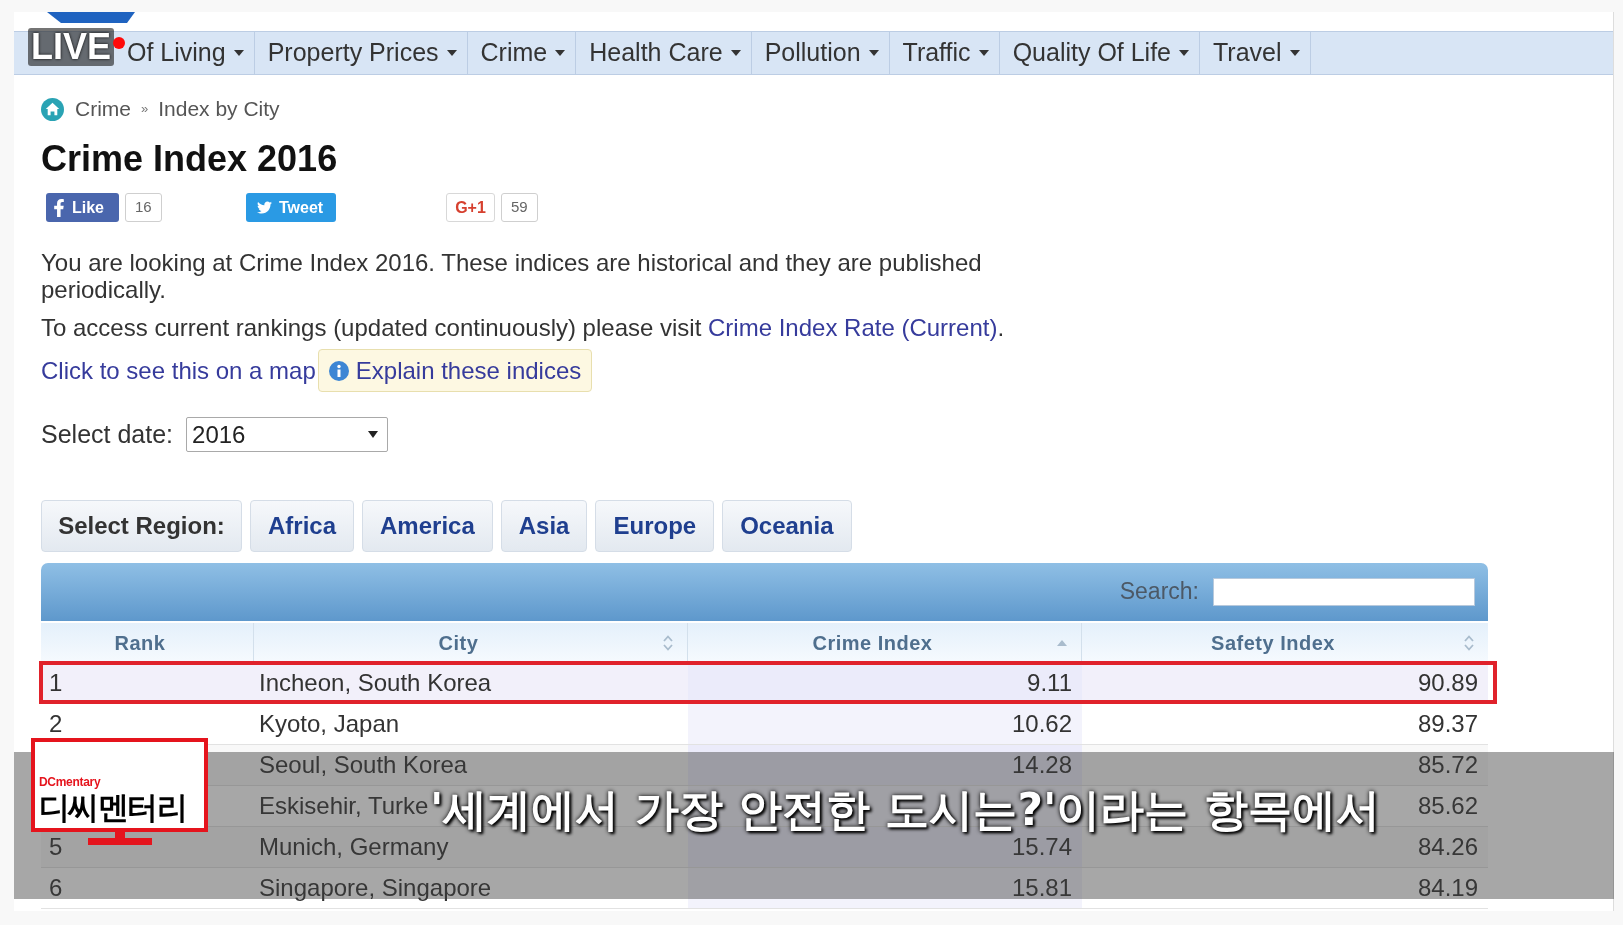 Image resolution: width=1623 pixels, height=925 pixels. Describe the element at coordinates (544, 525) in the screenshot. I see `region-tab: Asia` at that location.